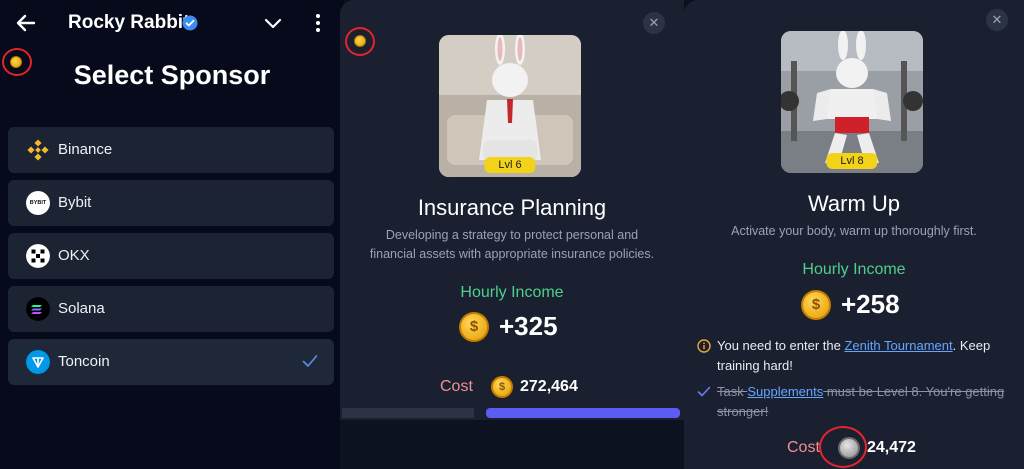 This screenshot has width=1024, height=469. What do you see at coordinates (318, 23) in the screenshot?
I see `more-vertical-icon` at bounding box center [318, 23].